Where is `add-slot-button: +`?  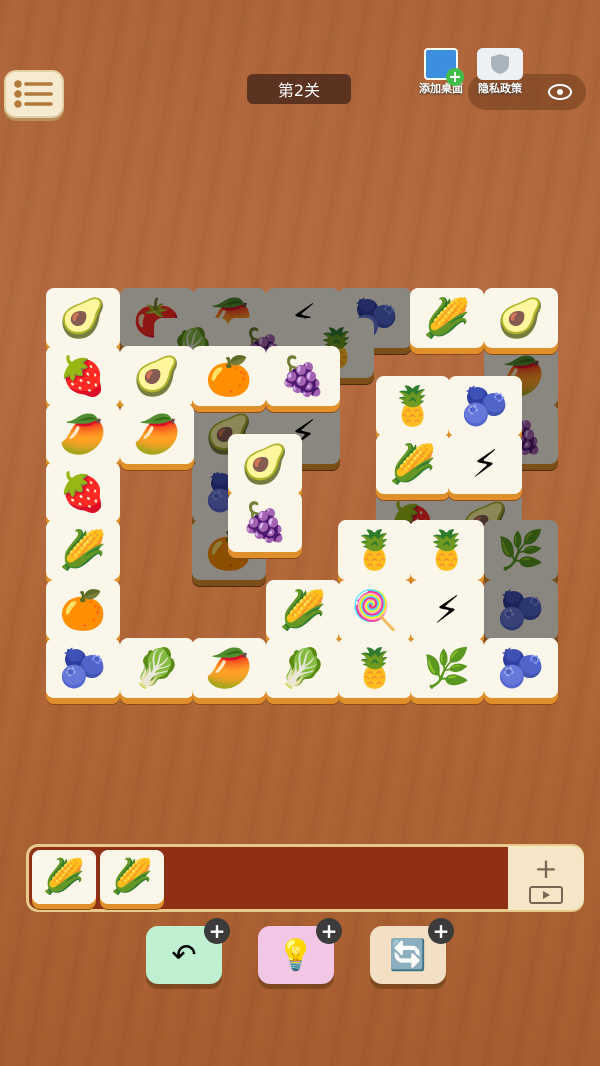 add-slot-button: + is located at coordinates (546, 878).